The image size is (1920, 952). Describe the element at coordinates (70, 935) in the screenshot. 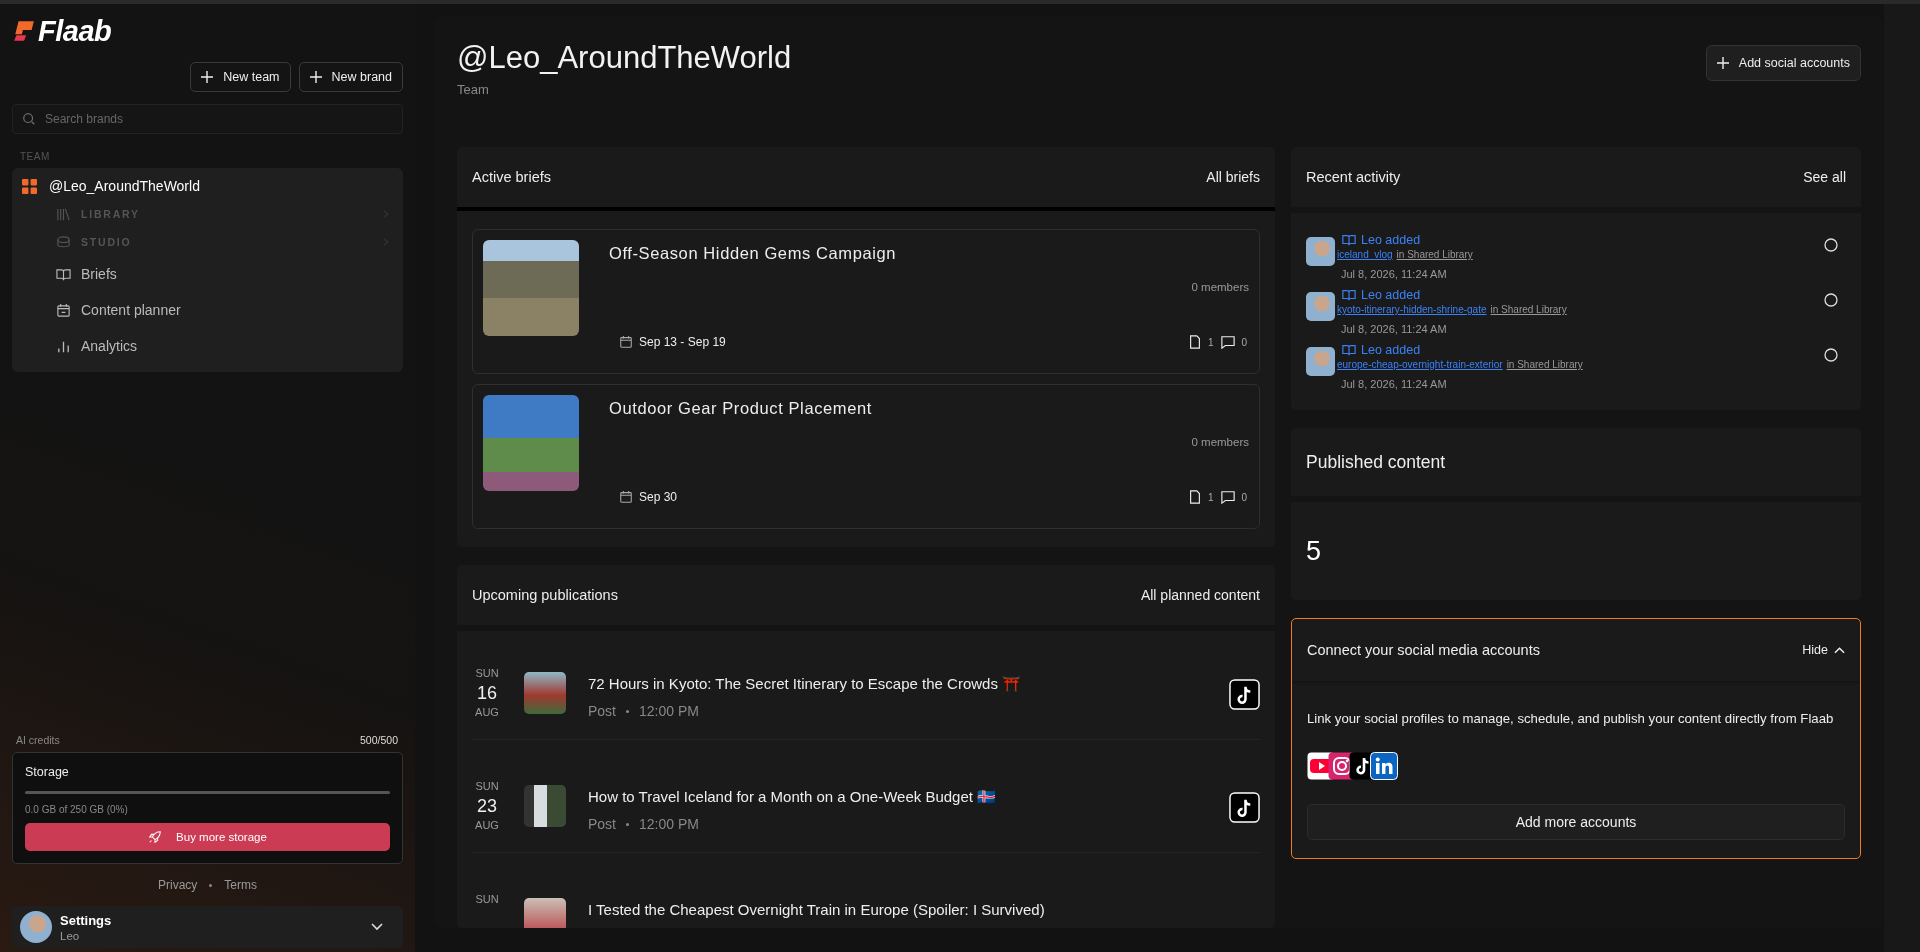

I see `user-name: Leo` at that location.